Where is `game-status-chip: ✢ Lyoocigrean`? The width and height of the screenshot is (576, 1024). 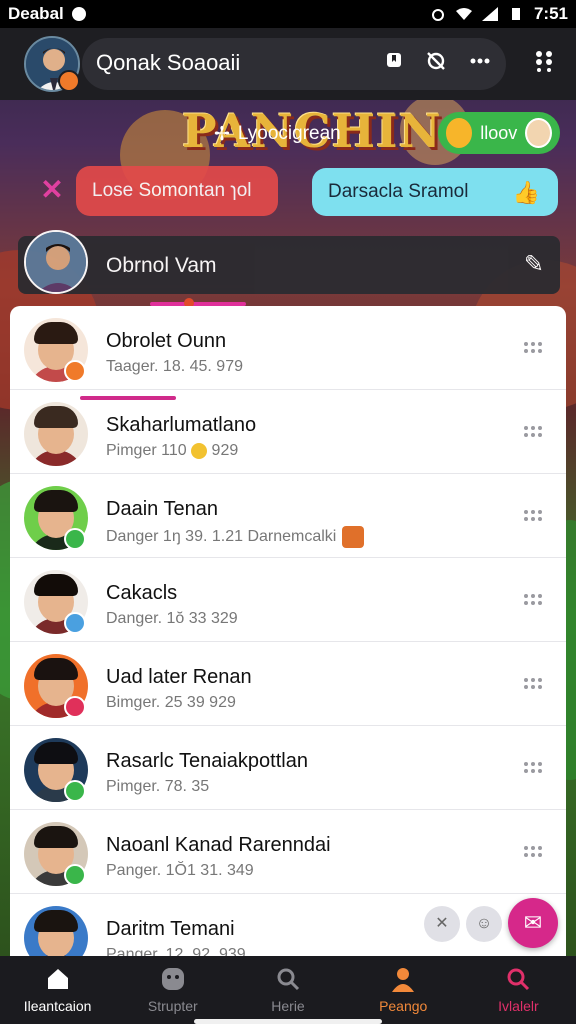 game-status-chip: ✢ Lyoocigrean is located at coordinates (313, 134).